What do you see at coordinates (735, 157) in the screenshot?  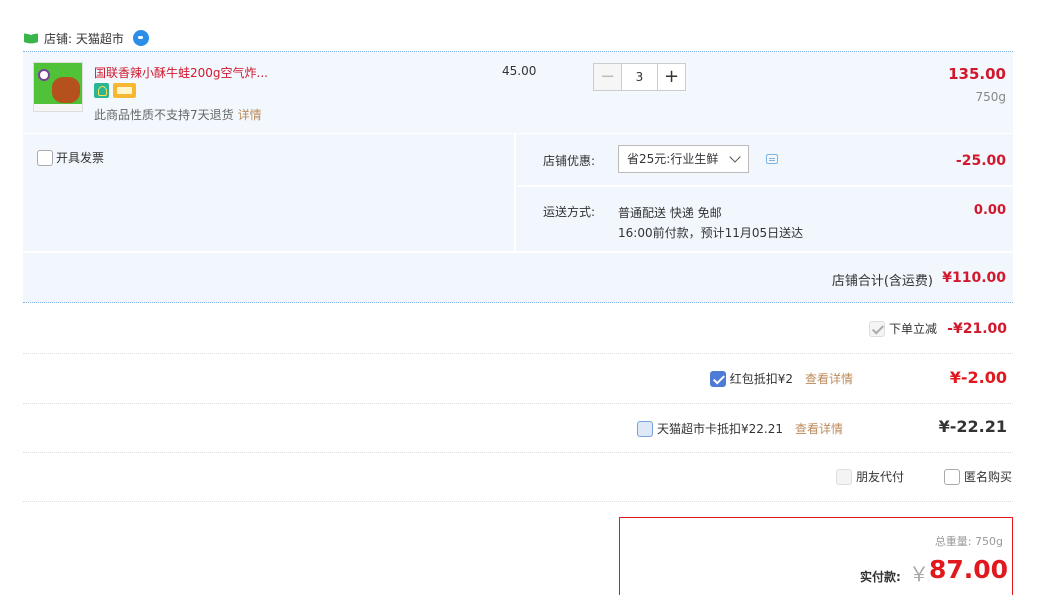 I see `chevron-down-icon` at bounding box center [735, 157].